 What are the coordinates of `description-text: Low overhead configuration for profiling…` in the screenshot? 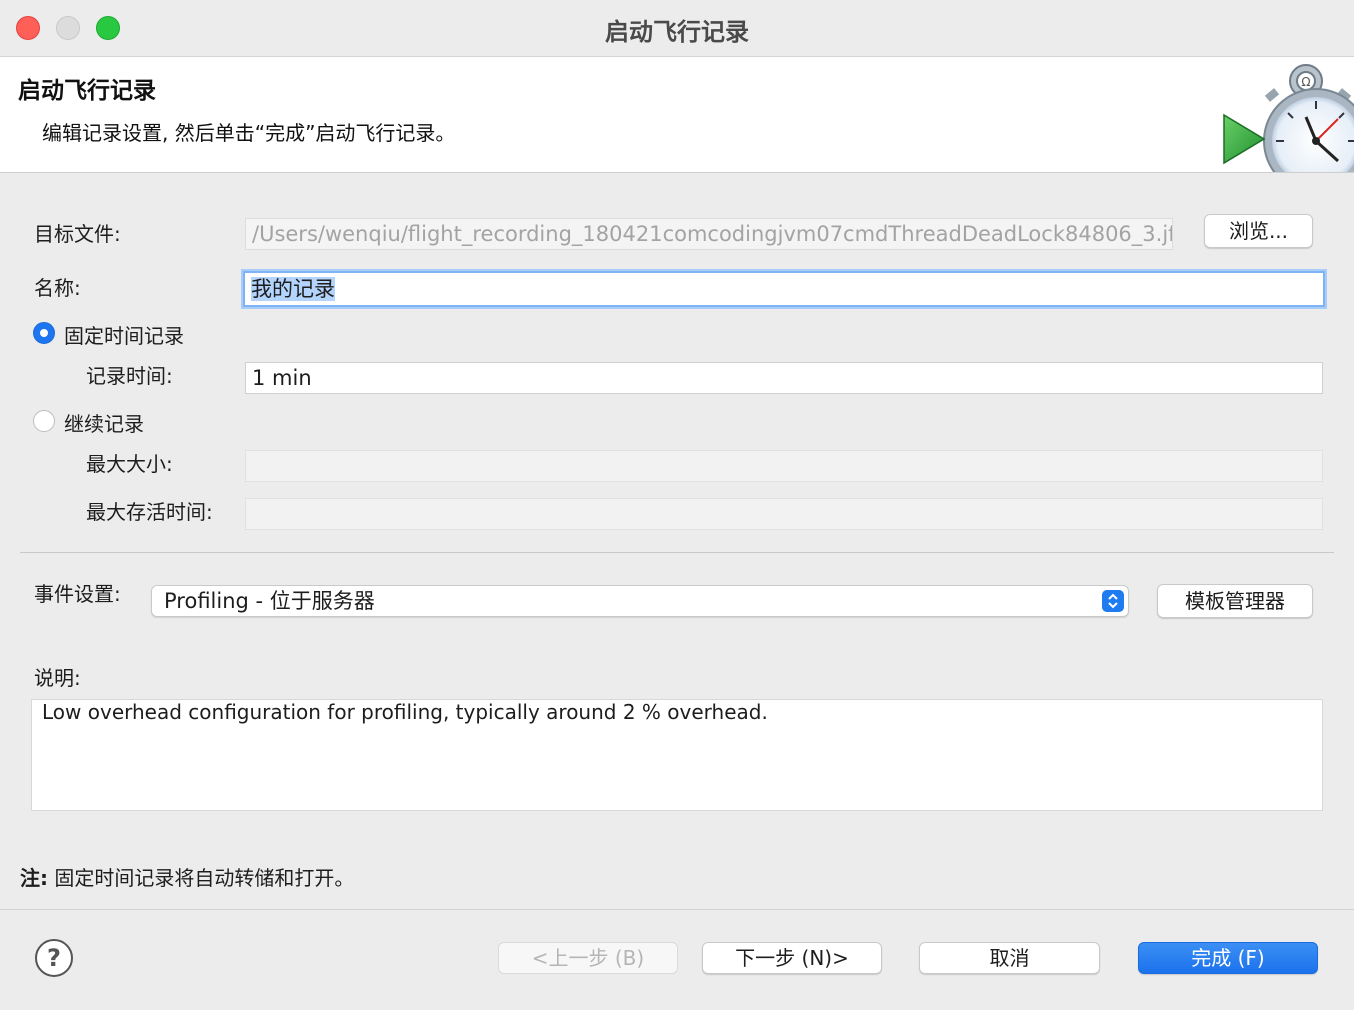 It's located at (677, 755).